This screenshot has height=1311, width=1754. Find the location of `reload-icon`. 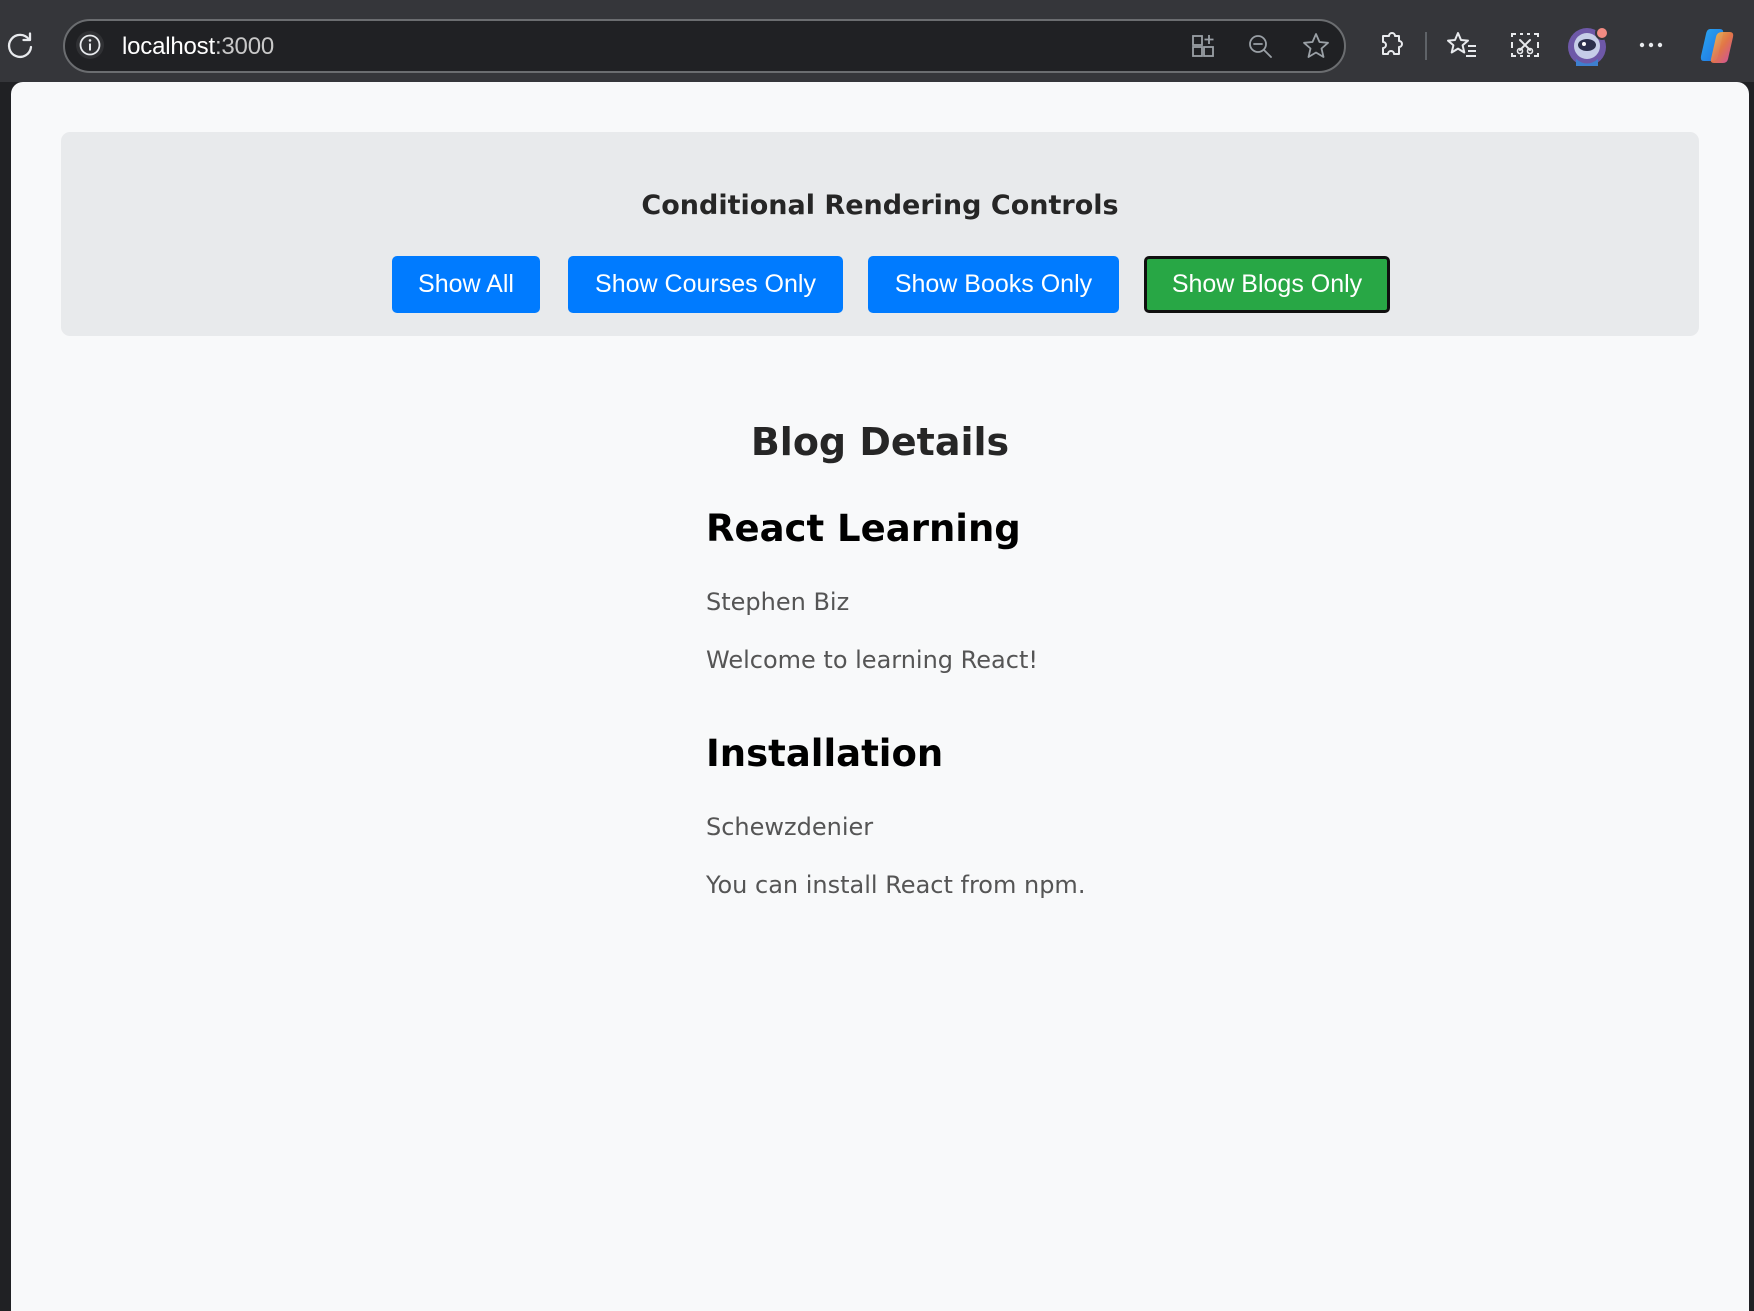

reload-icon is located at coordinates (20, 46).